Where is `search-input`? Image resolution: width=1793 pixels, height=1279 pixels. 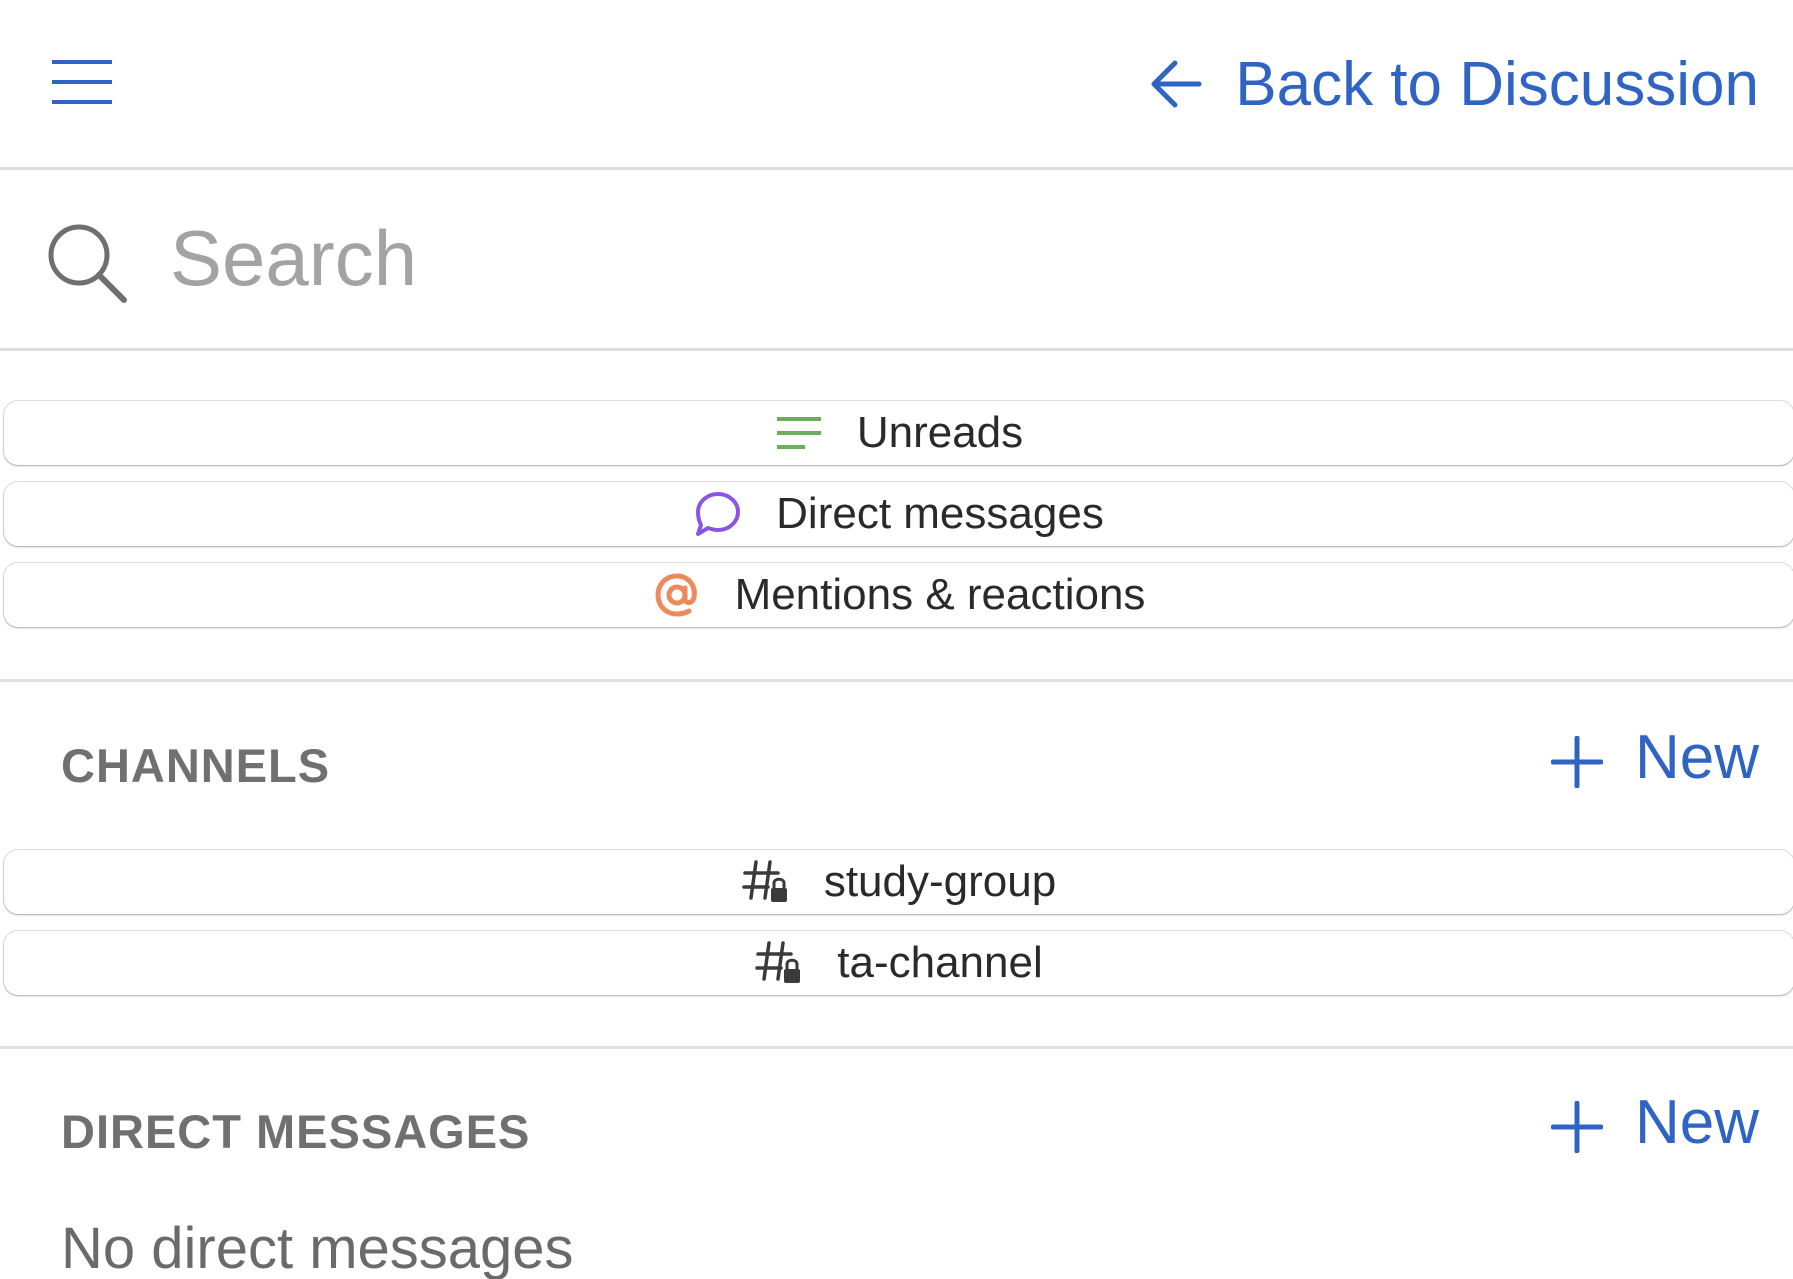 search-input is located at coordinates (950, 258).